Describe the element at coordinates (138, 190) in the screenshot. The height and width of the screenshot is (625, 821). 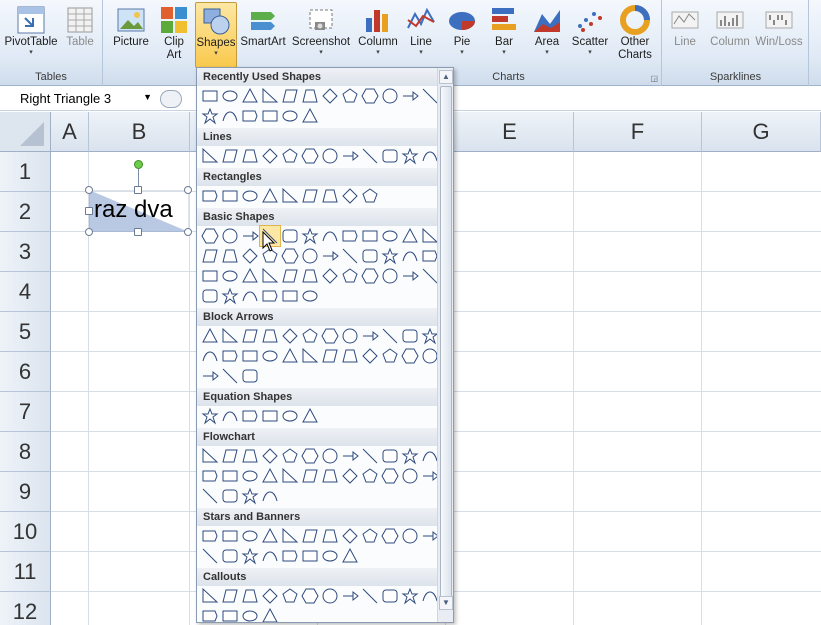
I see `resize-handle-top` at that location.